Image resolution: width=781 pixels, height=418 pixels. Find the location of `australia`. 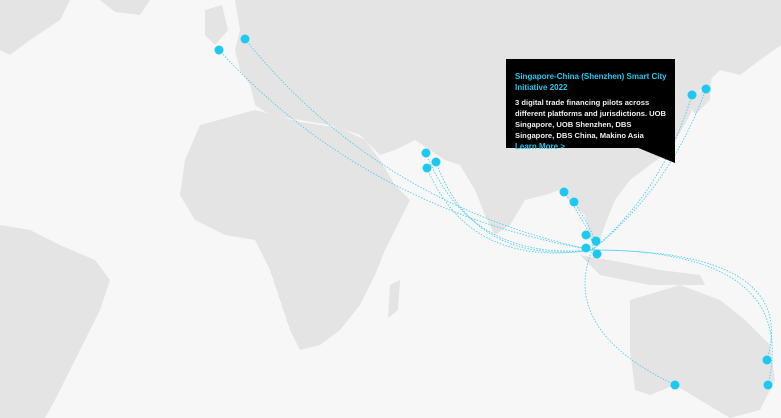

australia is located at coordinates (702, 351).